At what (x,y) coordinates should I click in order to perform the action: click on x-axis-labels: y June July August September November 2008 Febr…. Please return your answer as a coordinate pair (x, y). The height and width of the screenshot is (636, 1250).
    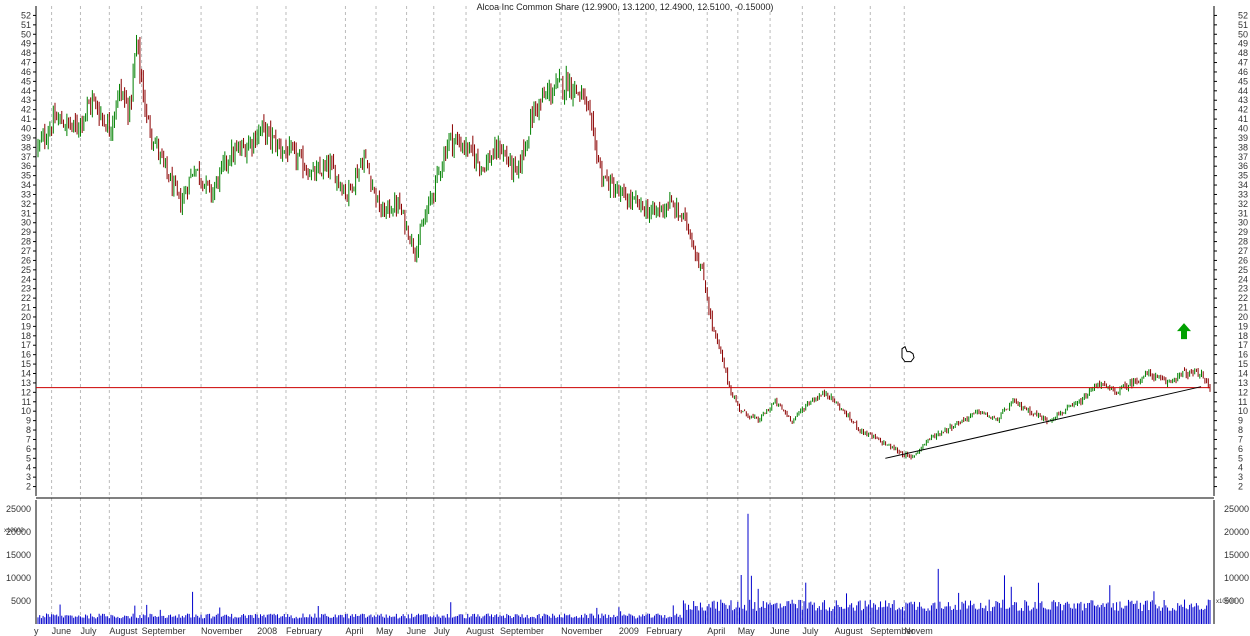
    Looking at the image, I should click on (483, 631).